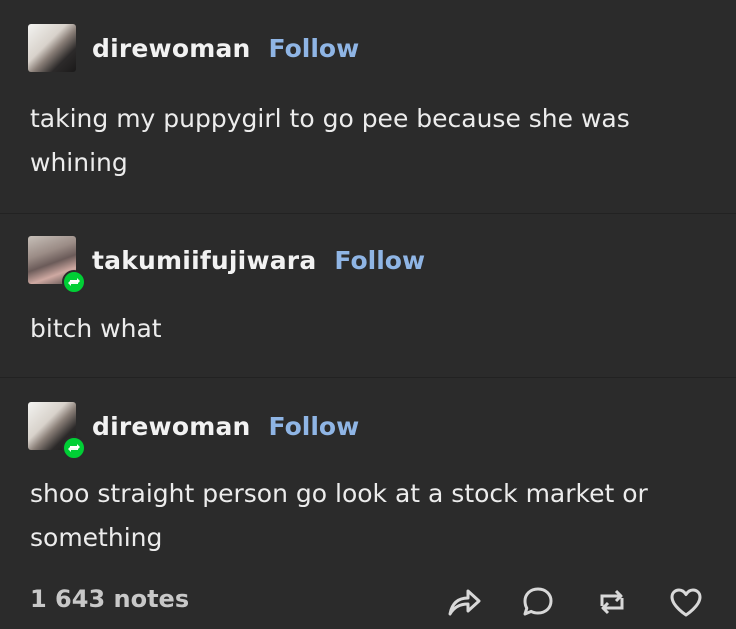 The width and height of the screenshot is (736, 629). I want to click on post-header: takumiifujiwara Follow, so click(226, 265).